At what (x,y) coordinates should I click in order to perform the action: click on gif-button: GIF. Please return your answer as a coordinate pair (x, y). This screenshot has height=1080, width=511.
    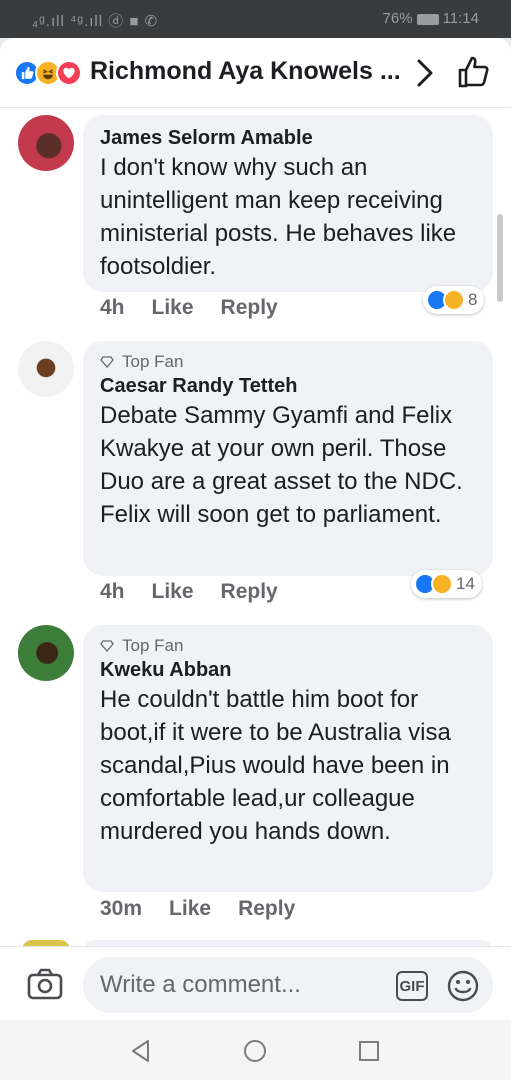
    Looking at the image, I should click on (412, 986).